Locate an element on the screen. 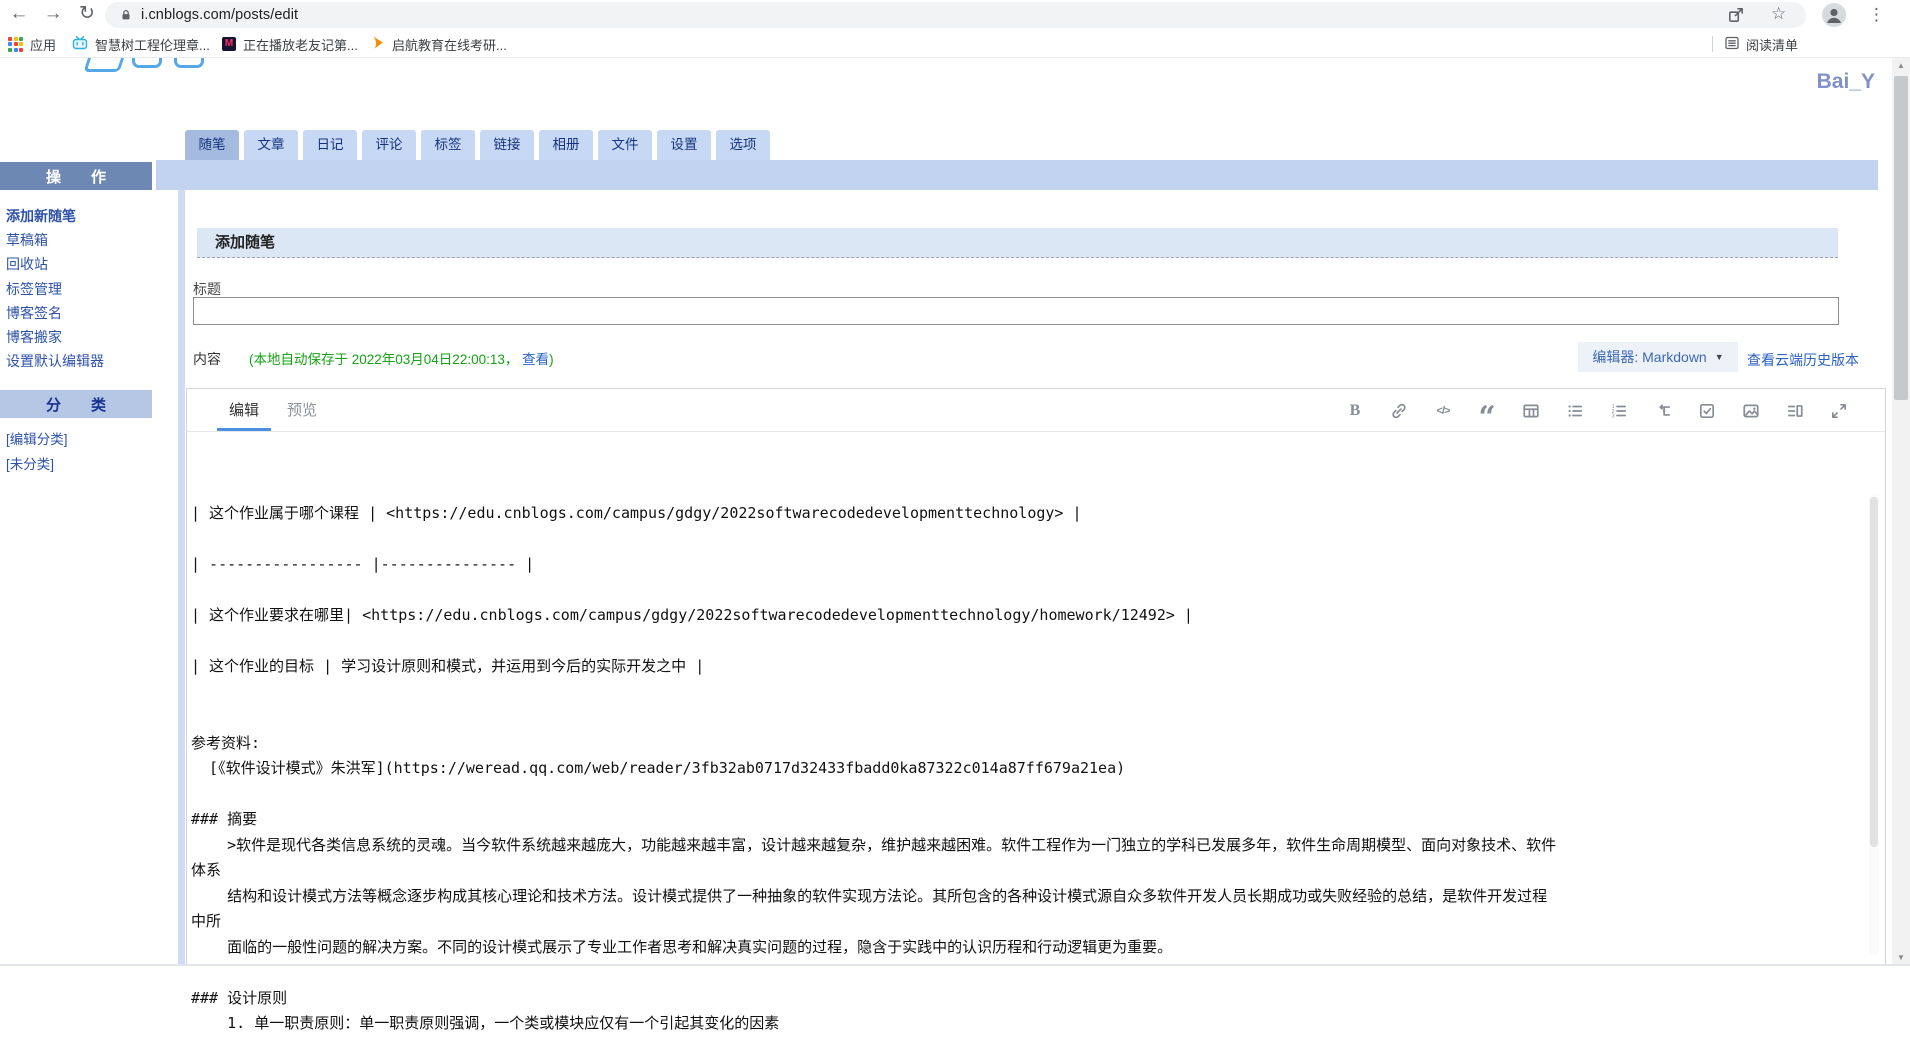 This screenshot has width=1910, height=1037. sidebar-item-tag-manage: 标签管理 is located at coordinates (34, 289).